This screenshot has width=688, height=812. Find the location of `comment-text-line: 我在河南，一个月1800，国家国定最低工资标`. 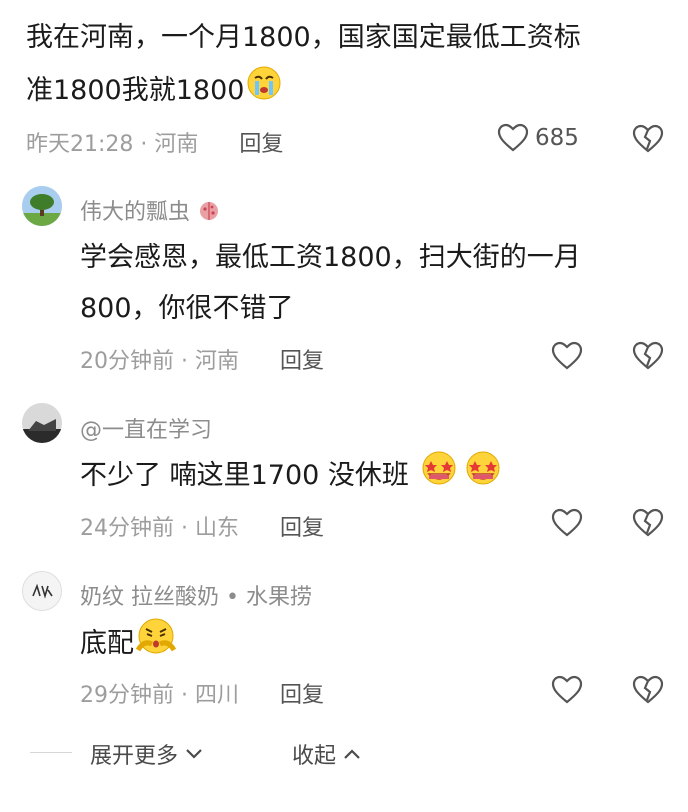

comment-text-line: 我在河南，一个月1800，国家国定最低工资标 is located at coordinates (303, 37).